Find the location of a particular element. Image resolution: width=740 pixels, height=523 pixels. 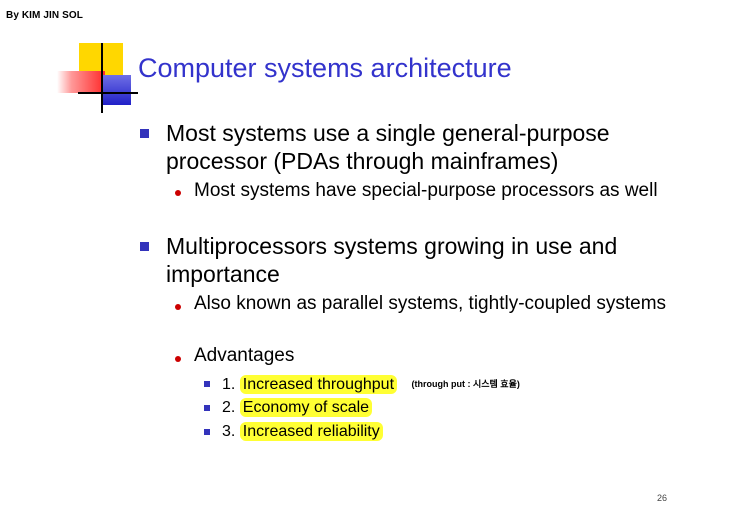

advantage-number: 2. is located at coordinates (229, 407).